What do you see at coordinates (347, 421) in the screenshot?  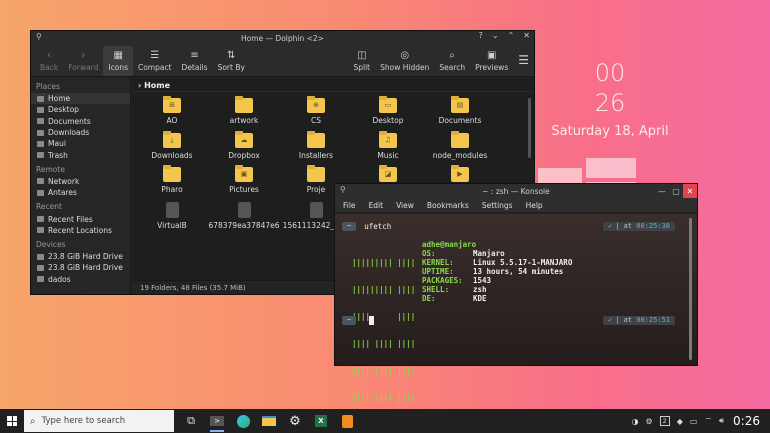 I see `sublime-text-icon` at bounding box center [347, 421].